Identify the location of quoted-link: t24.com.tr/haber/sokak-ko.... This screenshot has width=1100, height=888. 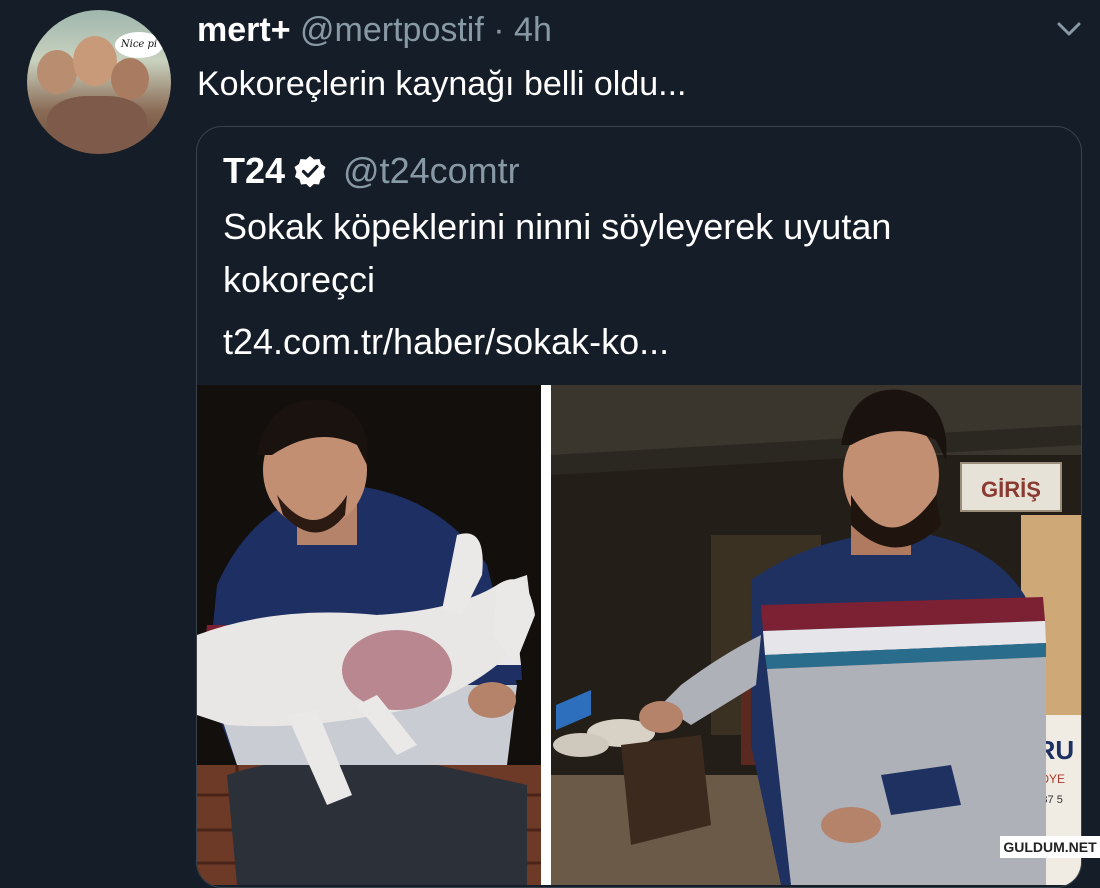
(446, 342).